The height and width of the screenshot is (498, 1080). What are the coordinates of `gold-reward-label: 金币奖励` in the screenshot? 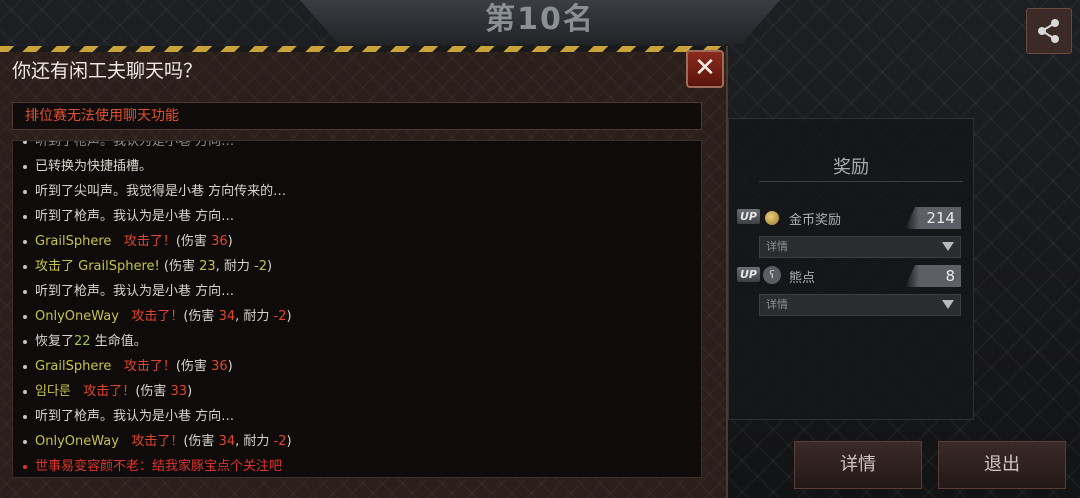 It's located at (815, 220).